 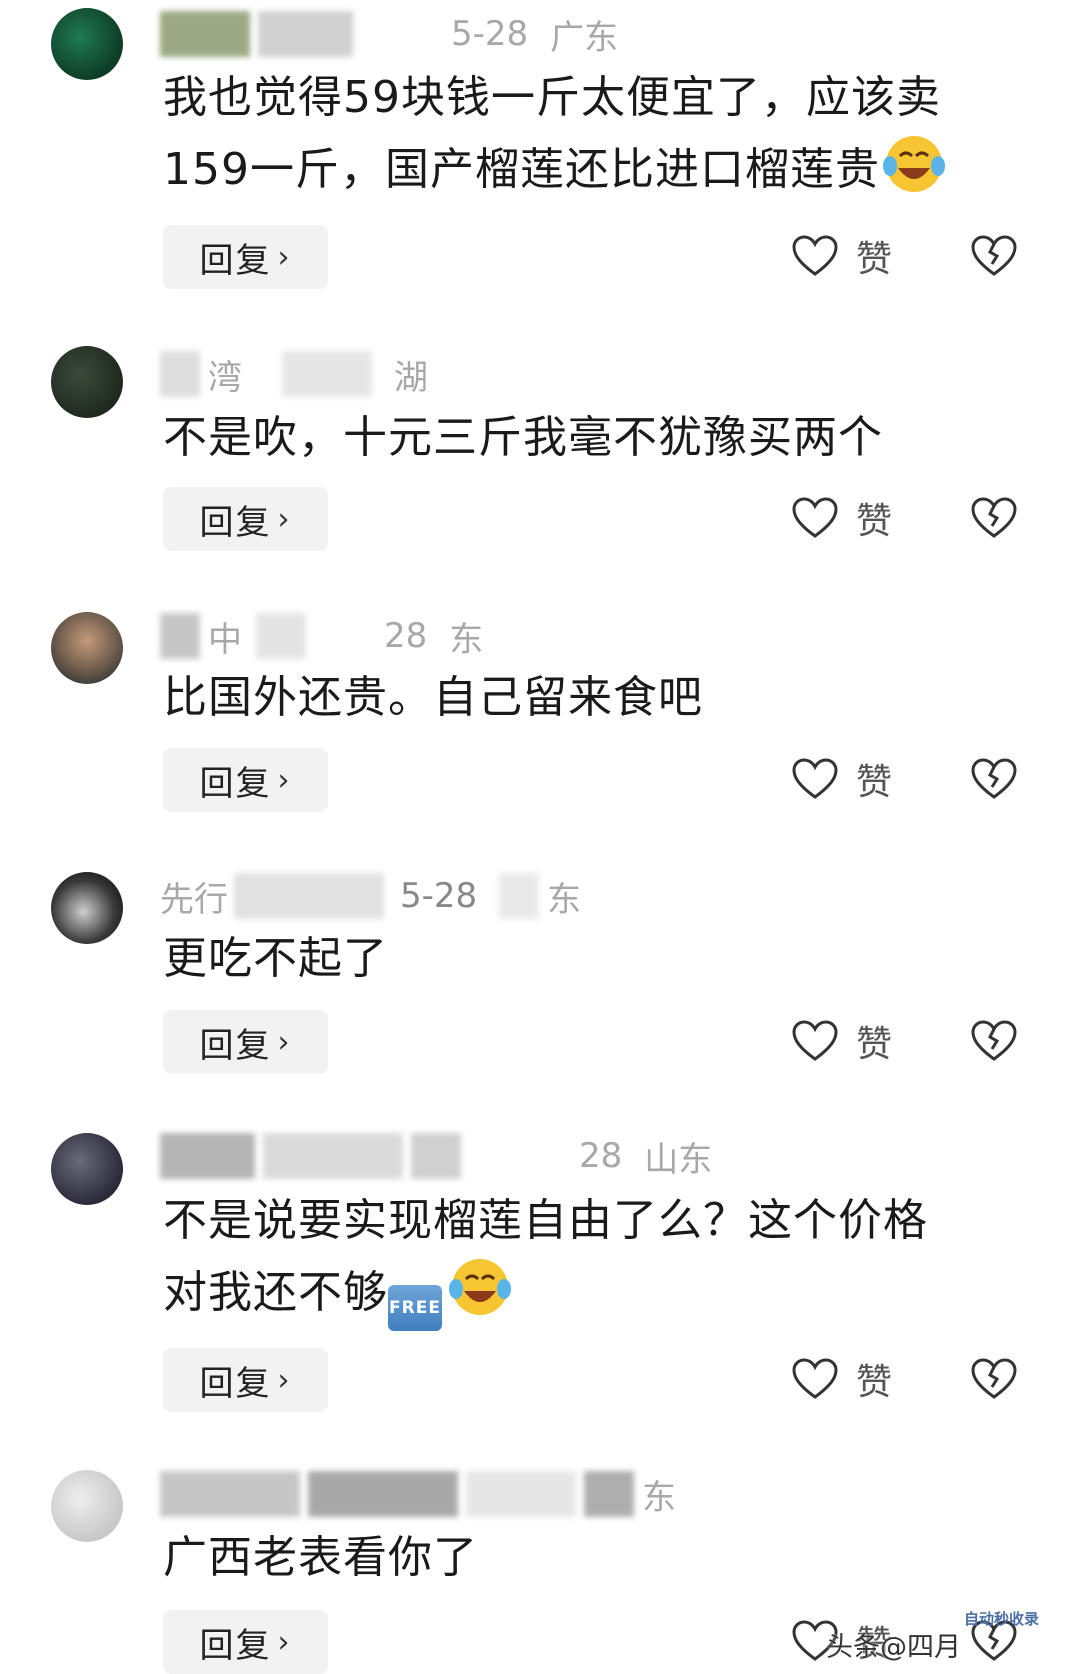 What do you see at coordinates (411, 377) in the screenshot?
I see `comment-location: 湖` at bounding box center [411, 377].